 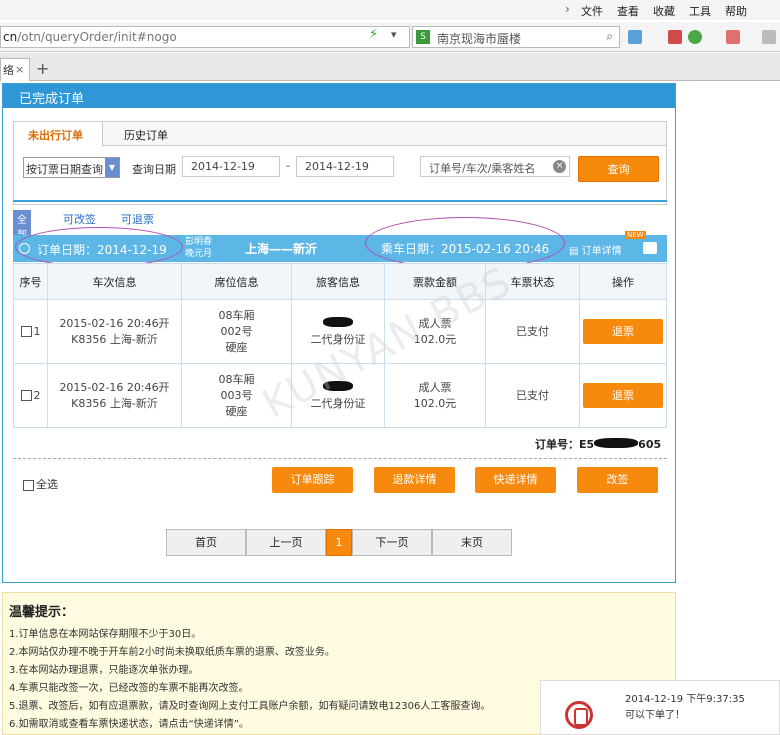 What do you see at coordinates (435, 403) in the screenshot?
I see `fare-amount: 102.0元` at bounding box center [435, 403].